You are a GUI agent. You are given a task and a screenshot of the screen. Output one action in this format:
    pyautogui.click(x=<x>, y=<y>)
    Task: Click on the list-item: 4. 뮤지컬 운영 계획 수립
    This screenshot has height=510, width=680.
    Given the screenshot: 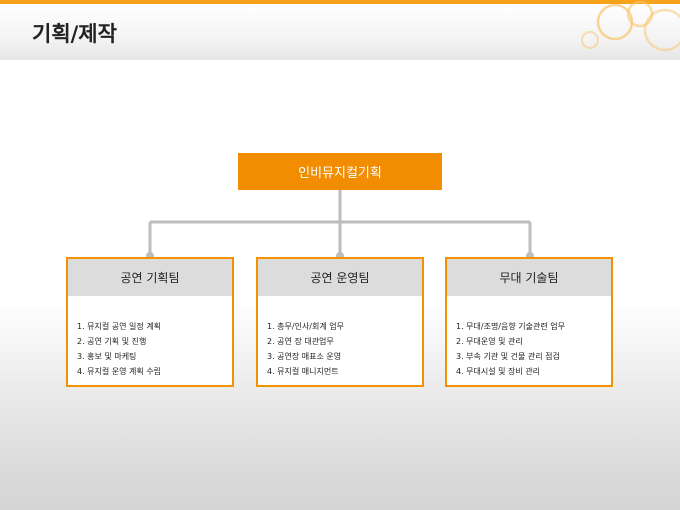 What is the action you would take?
    pyautogui.click(x=119, y=371)
    